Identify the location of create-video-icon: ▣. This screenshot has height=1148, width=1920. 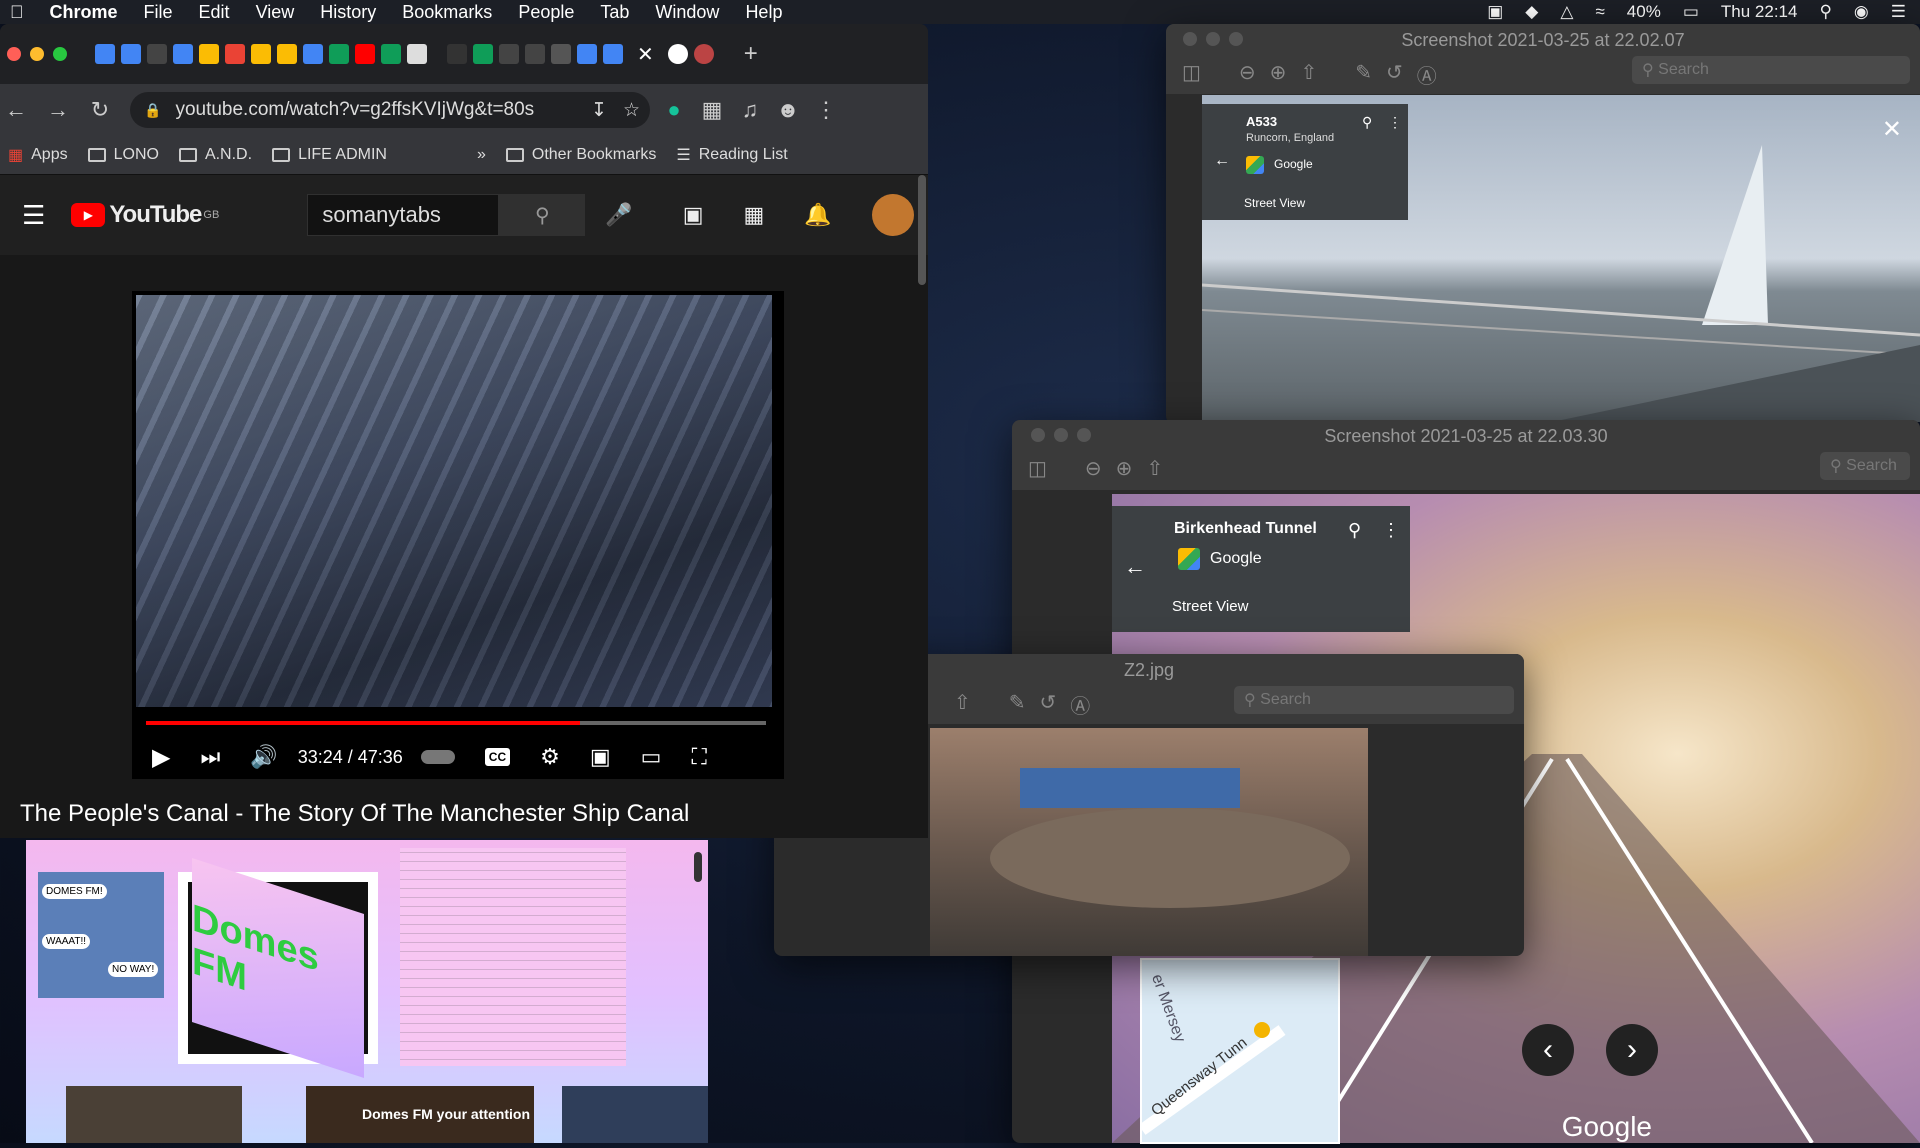
(693, 215).